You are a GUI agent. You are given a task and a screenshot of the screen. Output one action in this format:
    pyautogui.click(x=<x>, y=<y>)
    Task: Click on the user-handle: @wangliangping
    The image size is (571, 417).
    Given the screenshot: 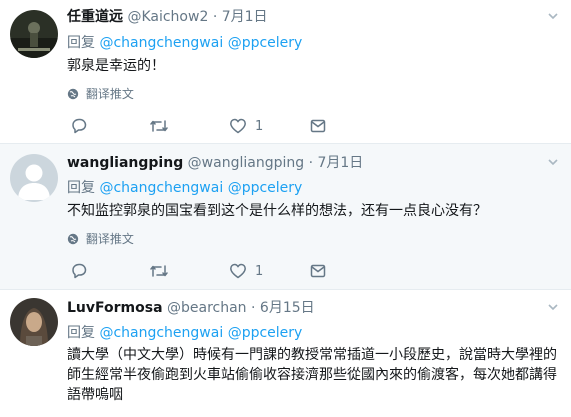 What is the action you would take?
    pyautogui.click(x=246, y=163)
    